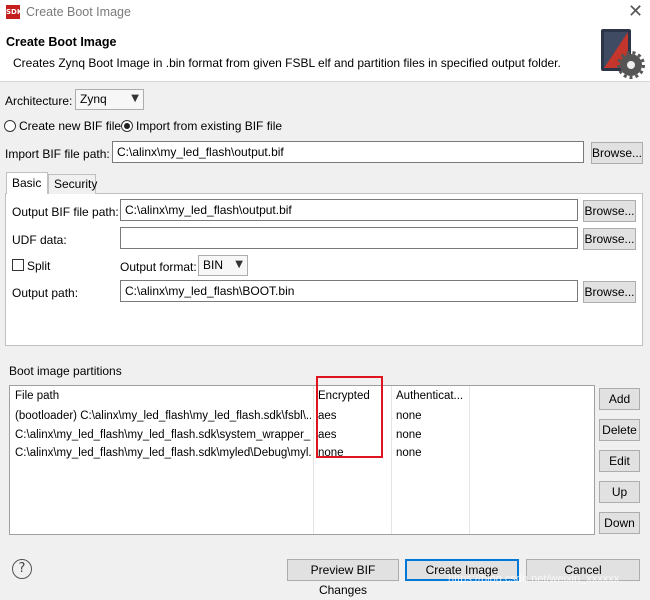 The image size is (650, 600). What do you see at coordinates (14, 12) in the screenshot?
I see `sdk-app-icon: SDK` at bounding box center [14, 12].